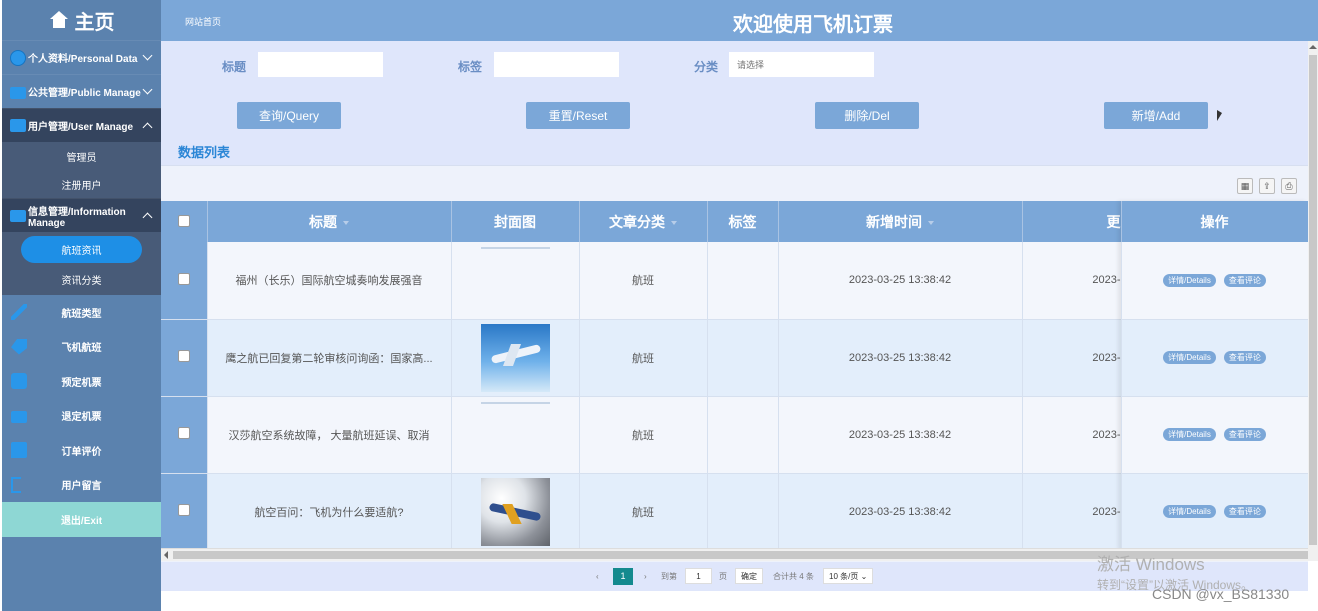  I want to click on column-title: 标题, so click(329, 221).